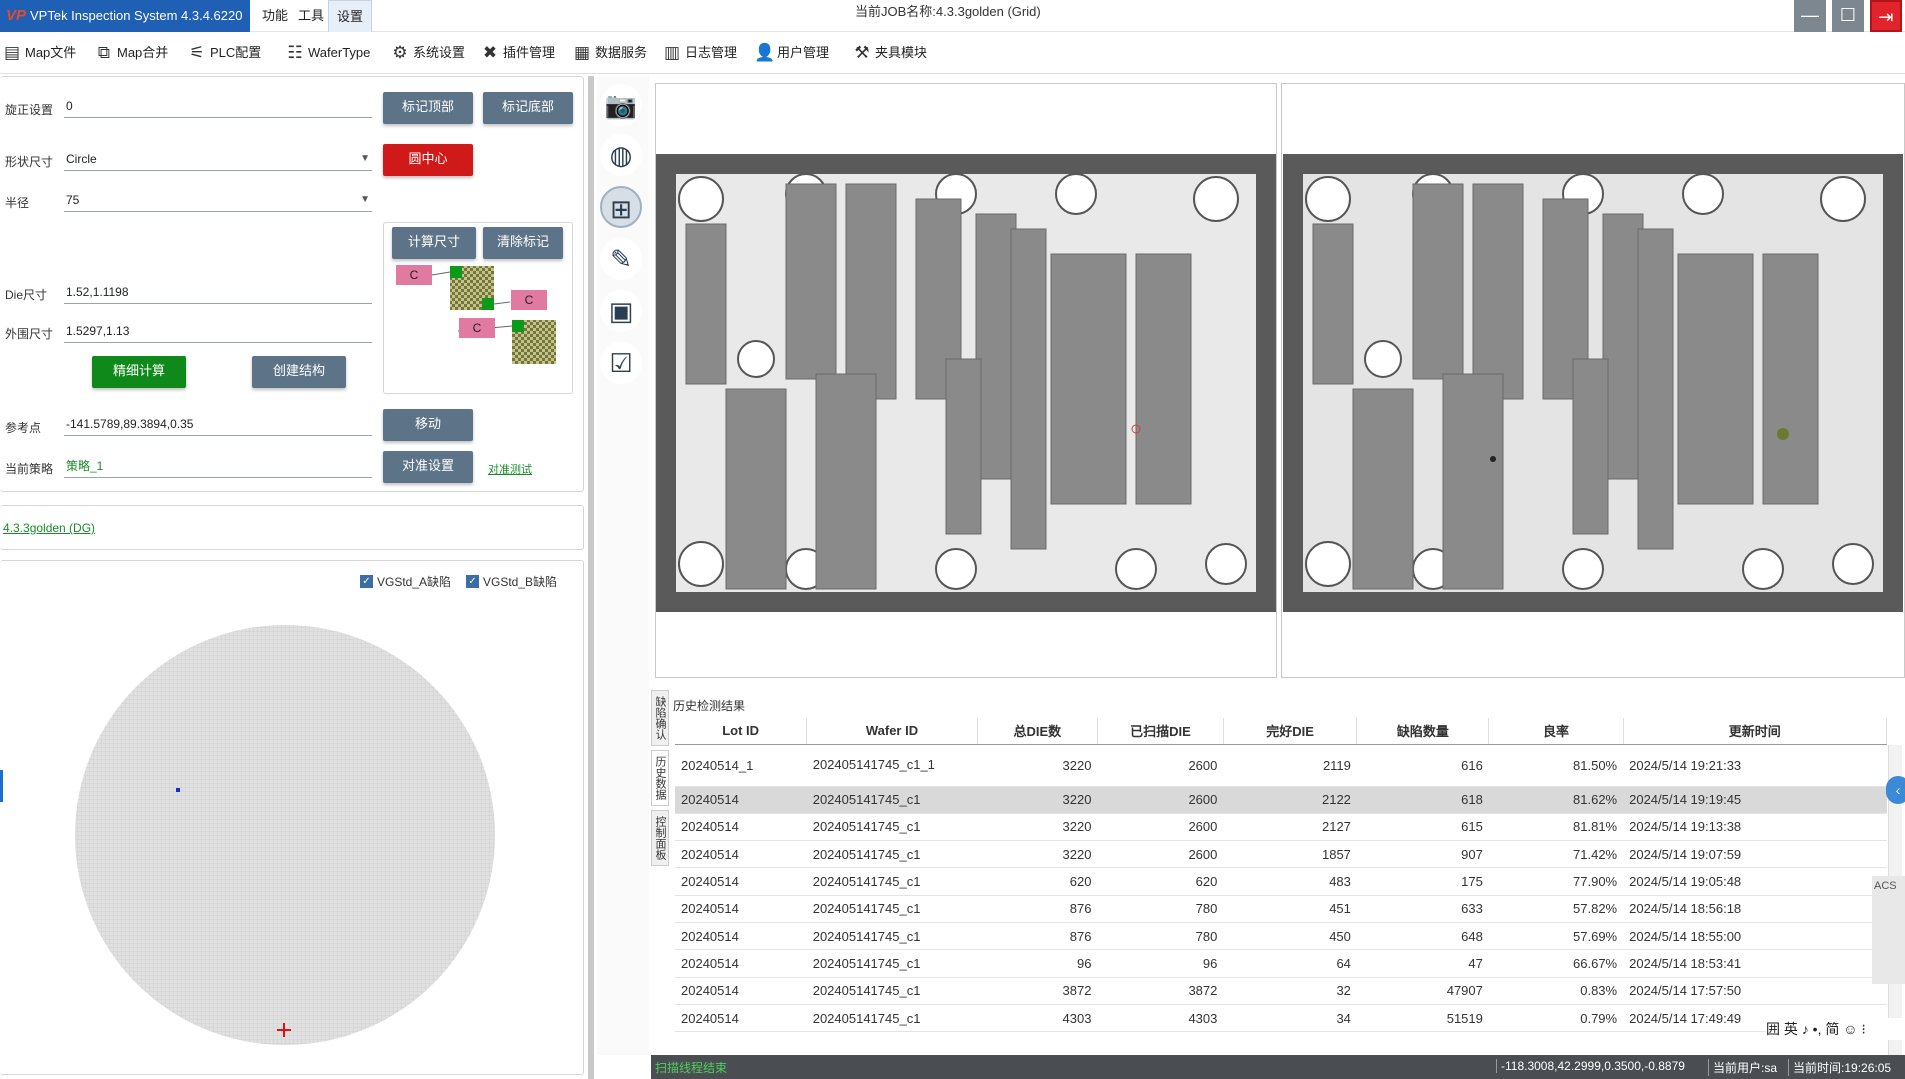 The image size is (1905, 1079). I want to click on clear-mark-button: 清除标记, so click(523, 243).